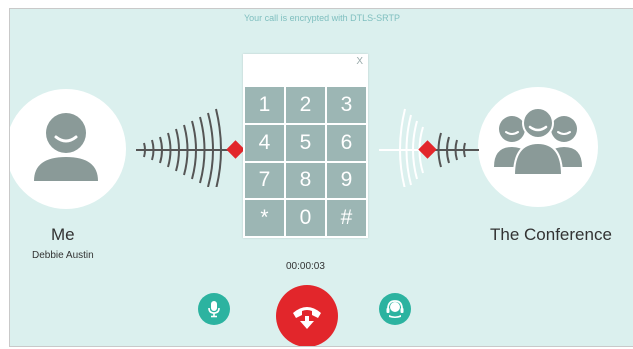 This screenshot has height=349, width=633. I want to click on dialpad-key-hash: #, so click(346, 218).